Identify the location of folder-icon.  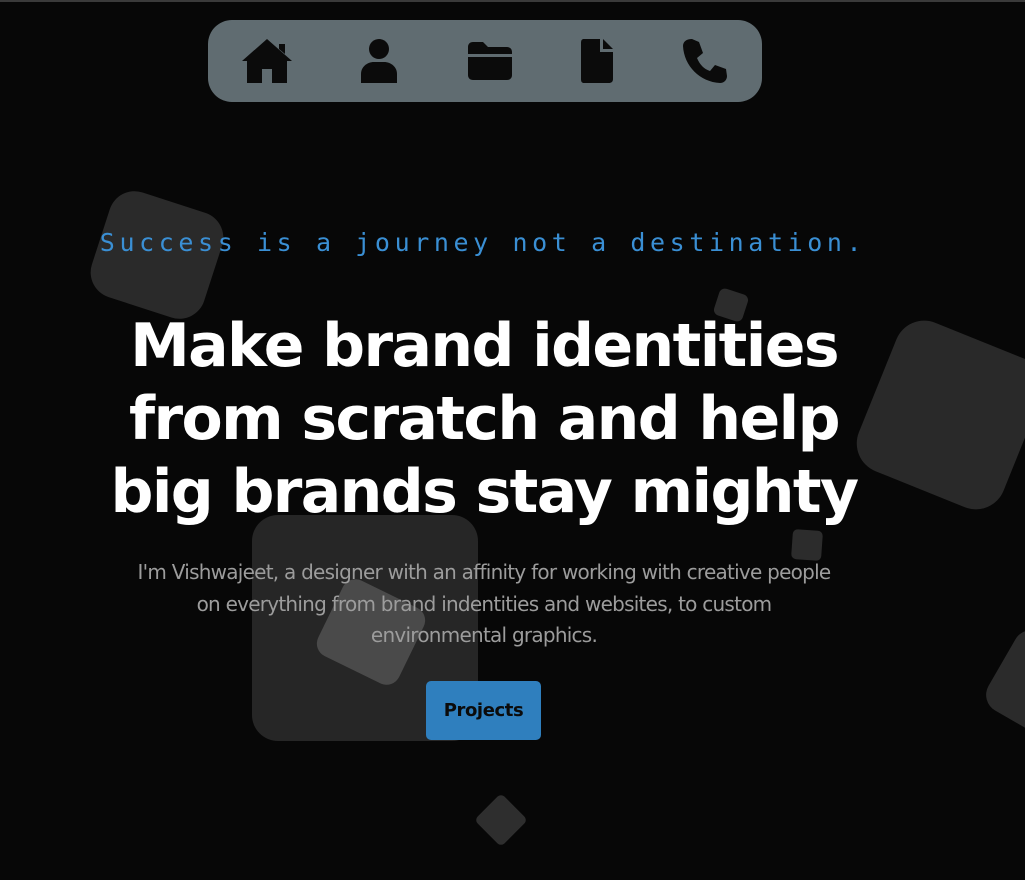
(490, 61).